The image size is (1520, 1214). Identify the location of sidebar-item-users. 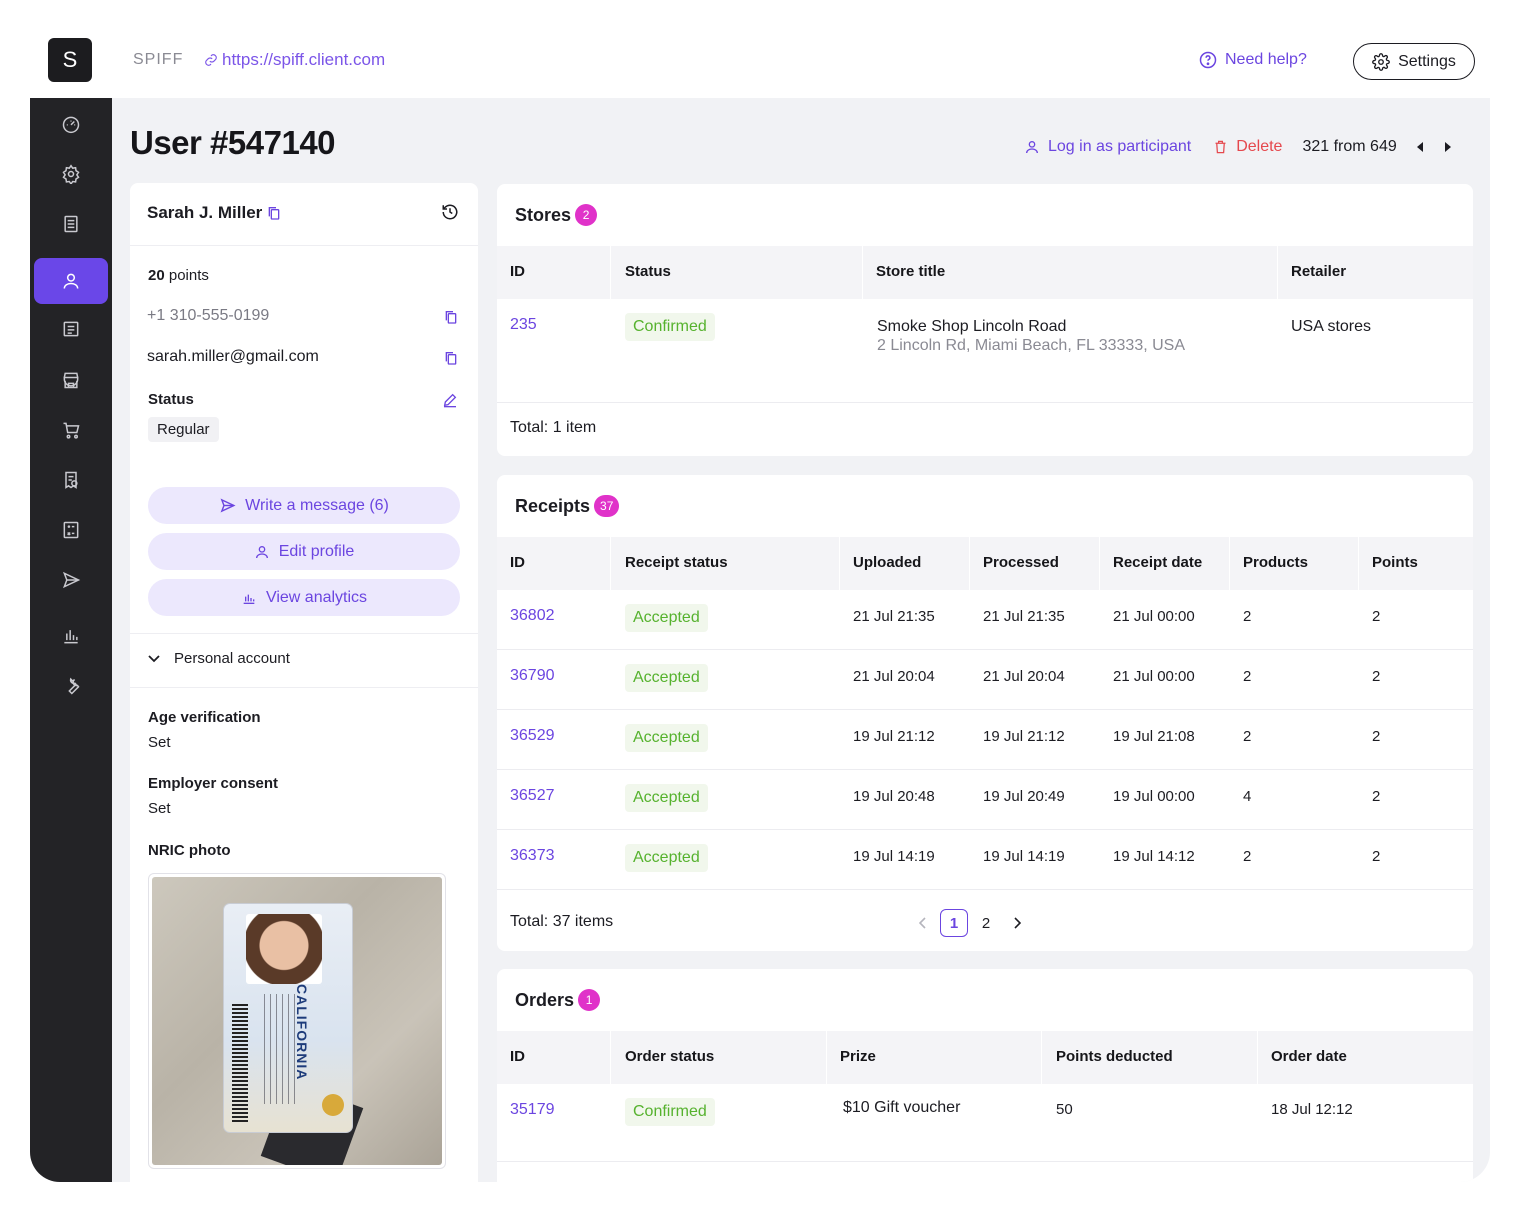
(71, 281).